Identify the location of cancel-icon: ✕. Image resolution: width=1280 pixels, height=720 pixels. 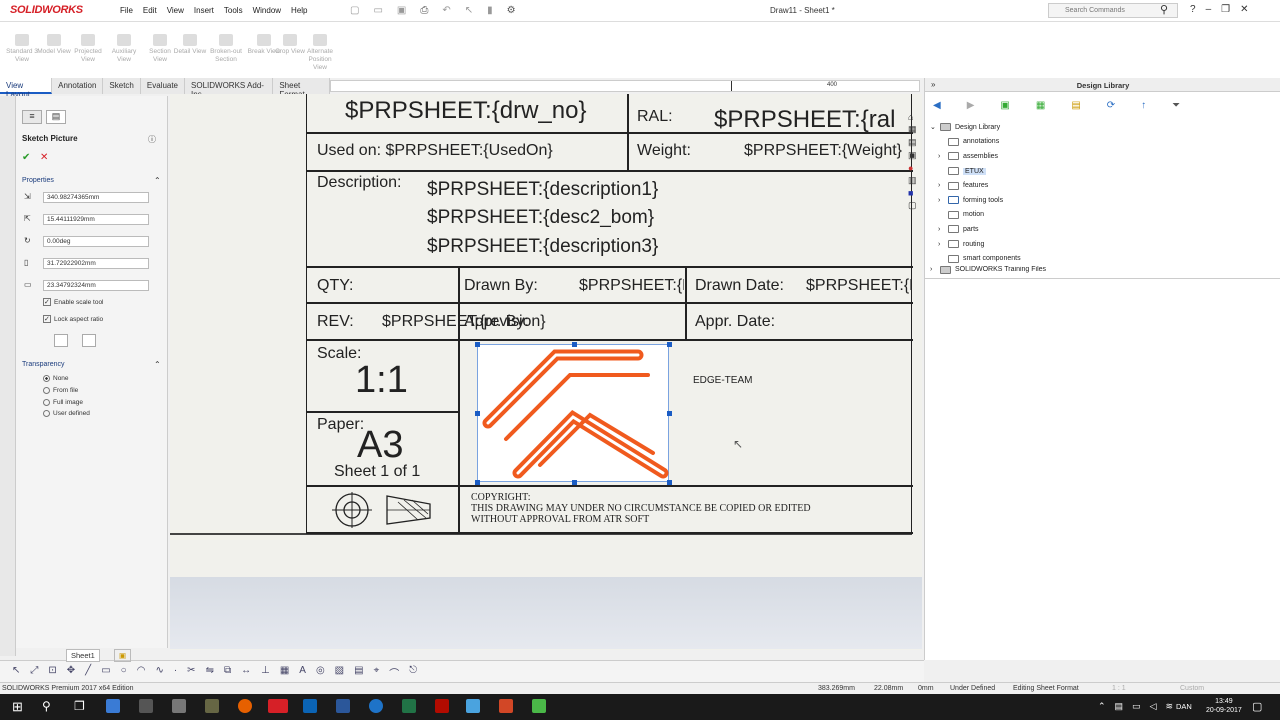
(44, 157).